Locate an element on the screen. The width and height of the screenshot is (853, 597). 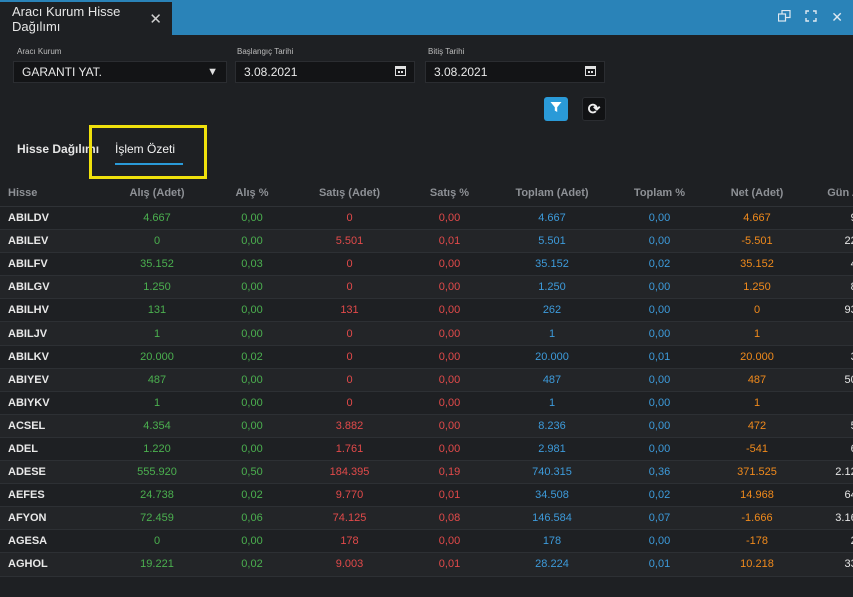
fullscreen-icon is located at coordinates (811, 17).